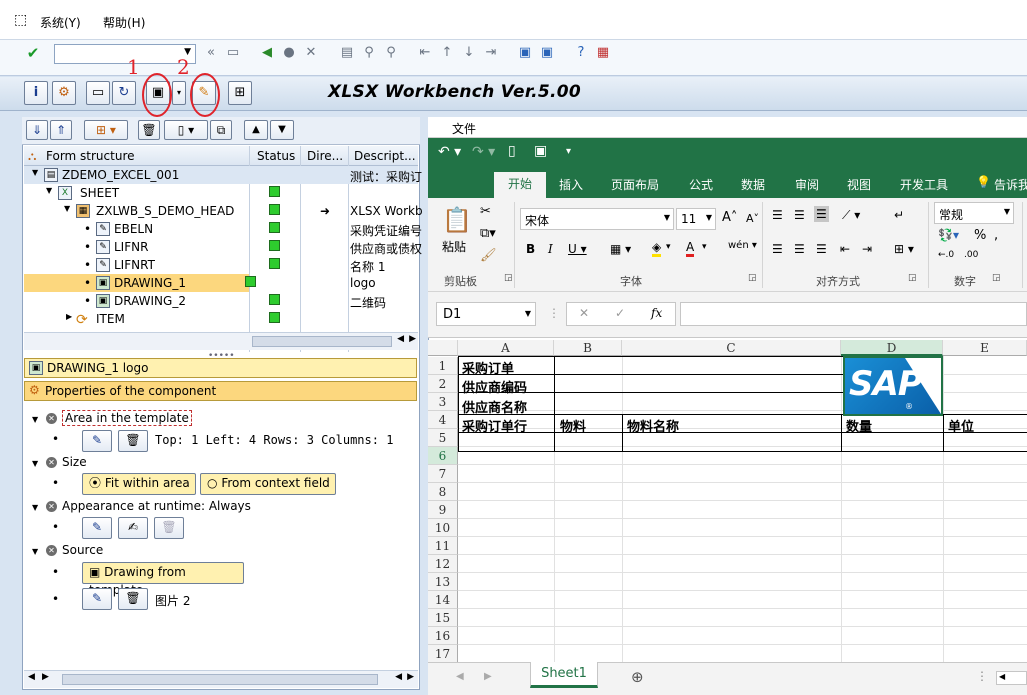 The width and height of the screenshot is (1027, 695). I want to click on delete-icon: 🗑, so click(149, 130).